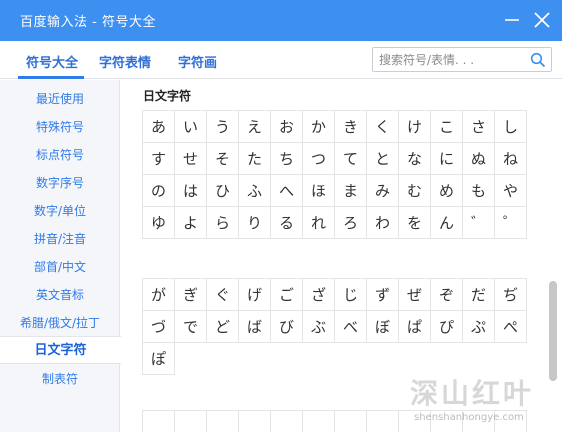  What do you see at coordinates (447, 327) in the screenshot?
I see `symbol-cell: ぴ` at bounding box center [447, 327].